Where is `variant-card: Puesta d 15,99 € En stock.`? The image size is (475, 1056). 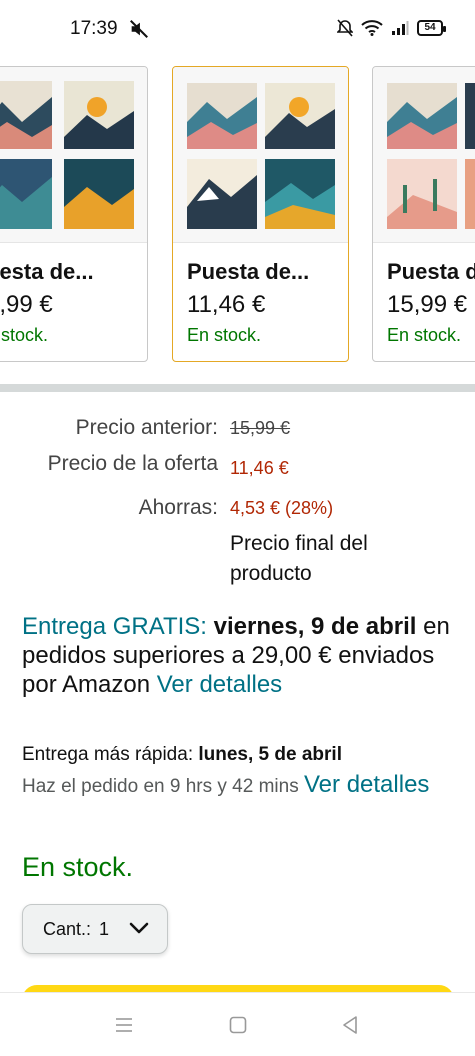
variant-card: Puesta d 15,99 € En stock. is located at coordinates (423, 214).